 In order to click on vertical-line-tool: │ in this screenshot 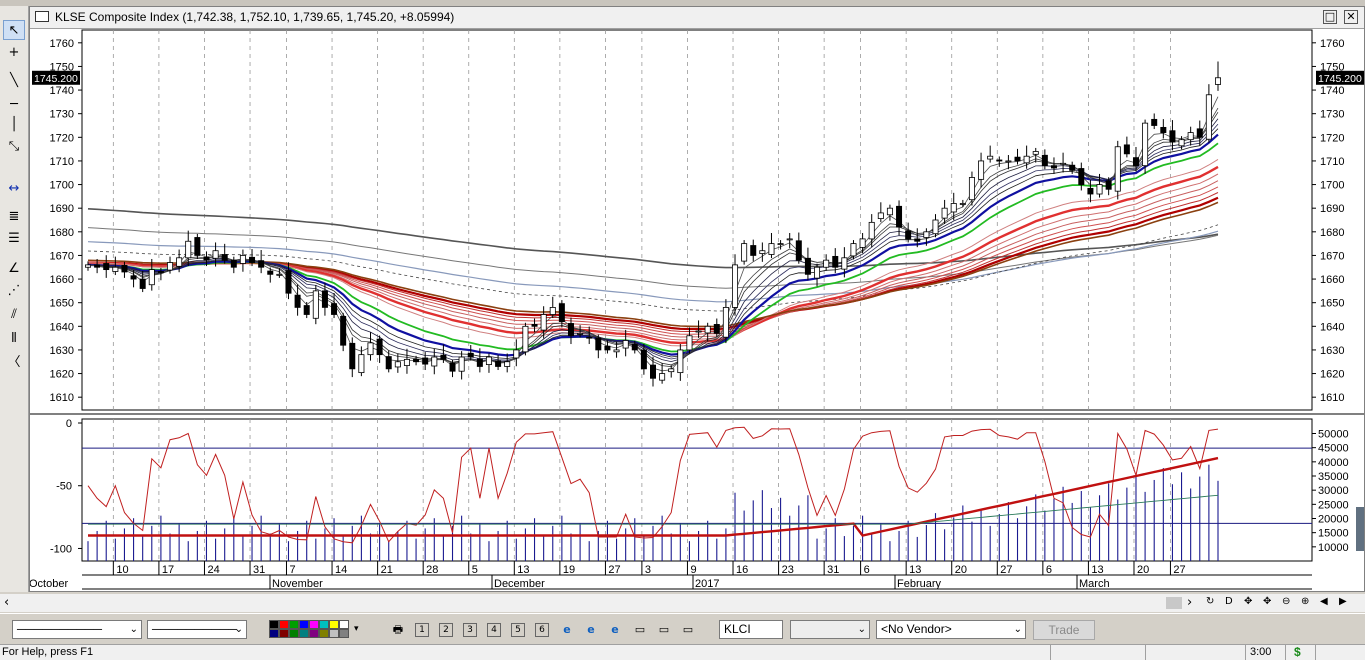, I will do `click(14, 124)`.